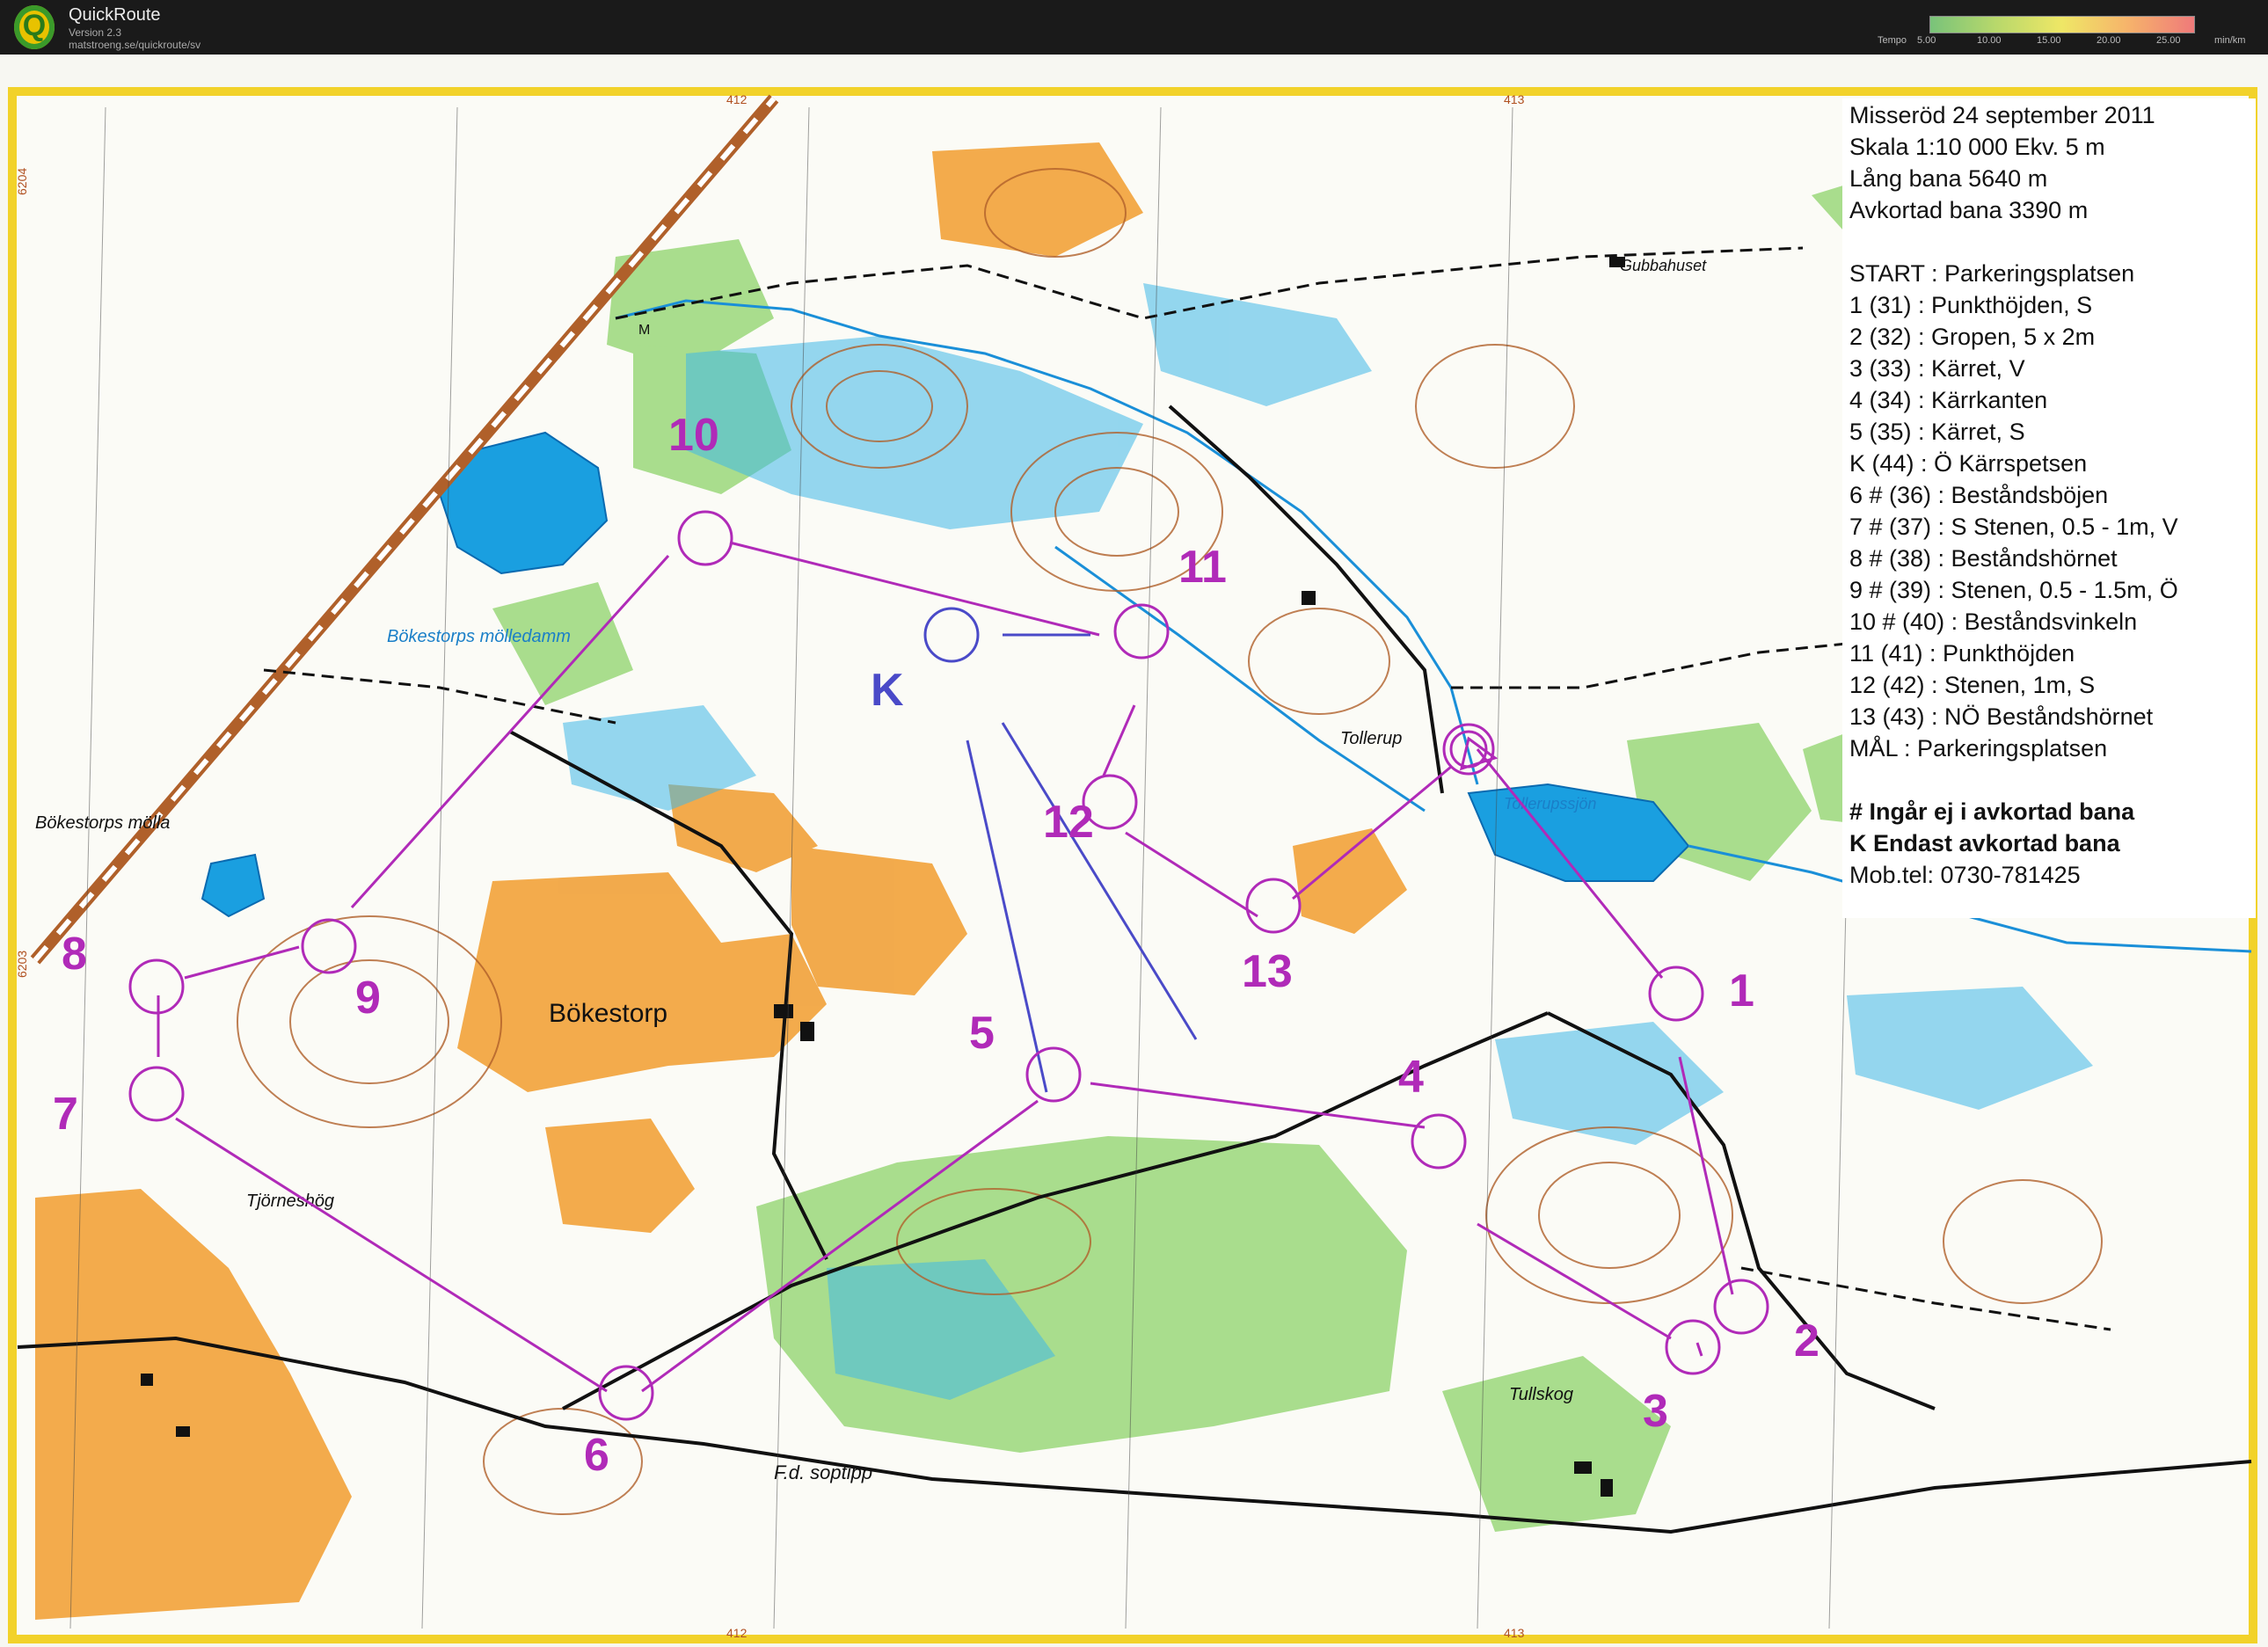 Image resolution: width=2268 pixels, height=1647 pixels. I want to click on legend-line: 1 (31) : Punkthöjden, S, so click(1971, 305).